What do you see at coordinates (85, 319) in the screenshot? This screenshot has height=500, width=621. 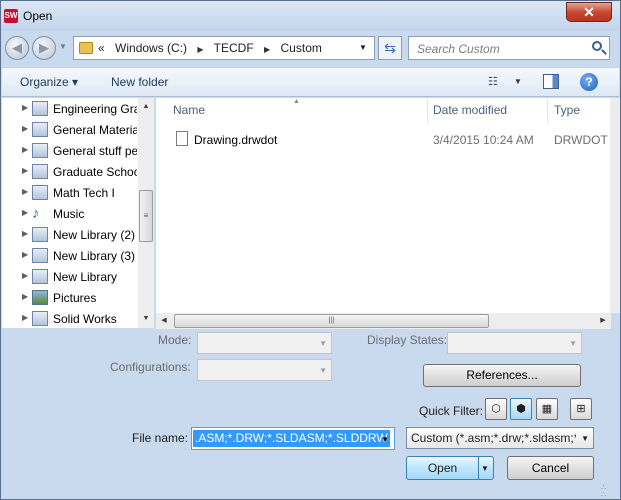 I see `tree-item-label: Solid Works` at bounding box center [85, 319].